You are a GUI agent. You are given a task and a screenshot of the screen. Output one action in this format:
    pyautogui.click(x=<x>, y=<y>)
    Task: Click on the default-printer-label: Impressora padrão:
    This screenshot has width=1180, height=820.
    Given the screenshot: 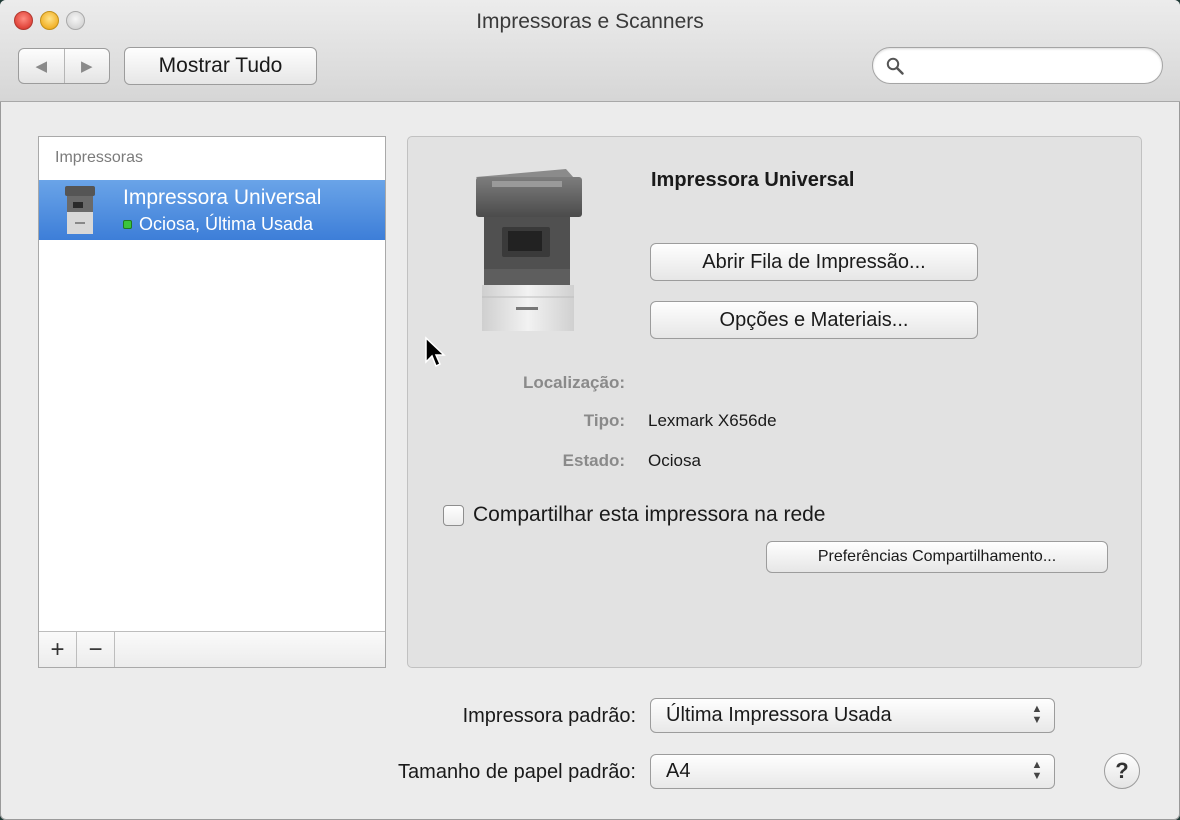 What is the action you would take?
    pyautogui.click(x=549, y=716)
    